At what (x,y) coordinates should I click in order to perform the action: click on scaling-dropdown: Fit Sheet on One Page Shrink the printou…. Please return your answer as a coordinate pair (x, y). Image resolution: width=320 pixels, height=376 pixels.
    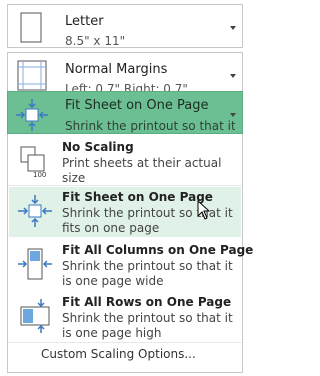
    Looking at the image, I should click on (125, 112).